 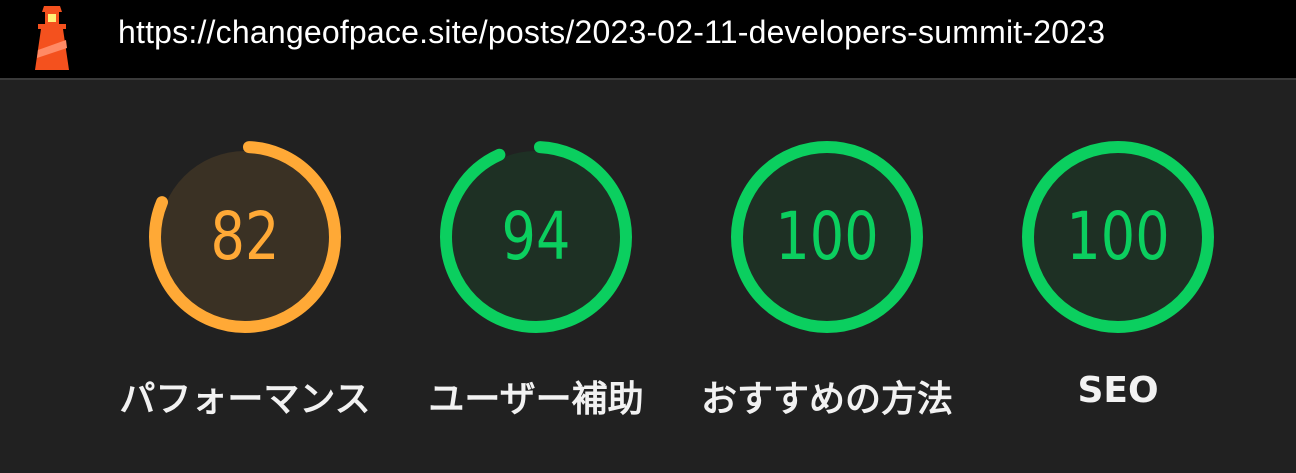 I want to click on gauge-label: おすすめの方法, so click(x=826, y=399).